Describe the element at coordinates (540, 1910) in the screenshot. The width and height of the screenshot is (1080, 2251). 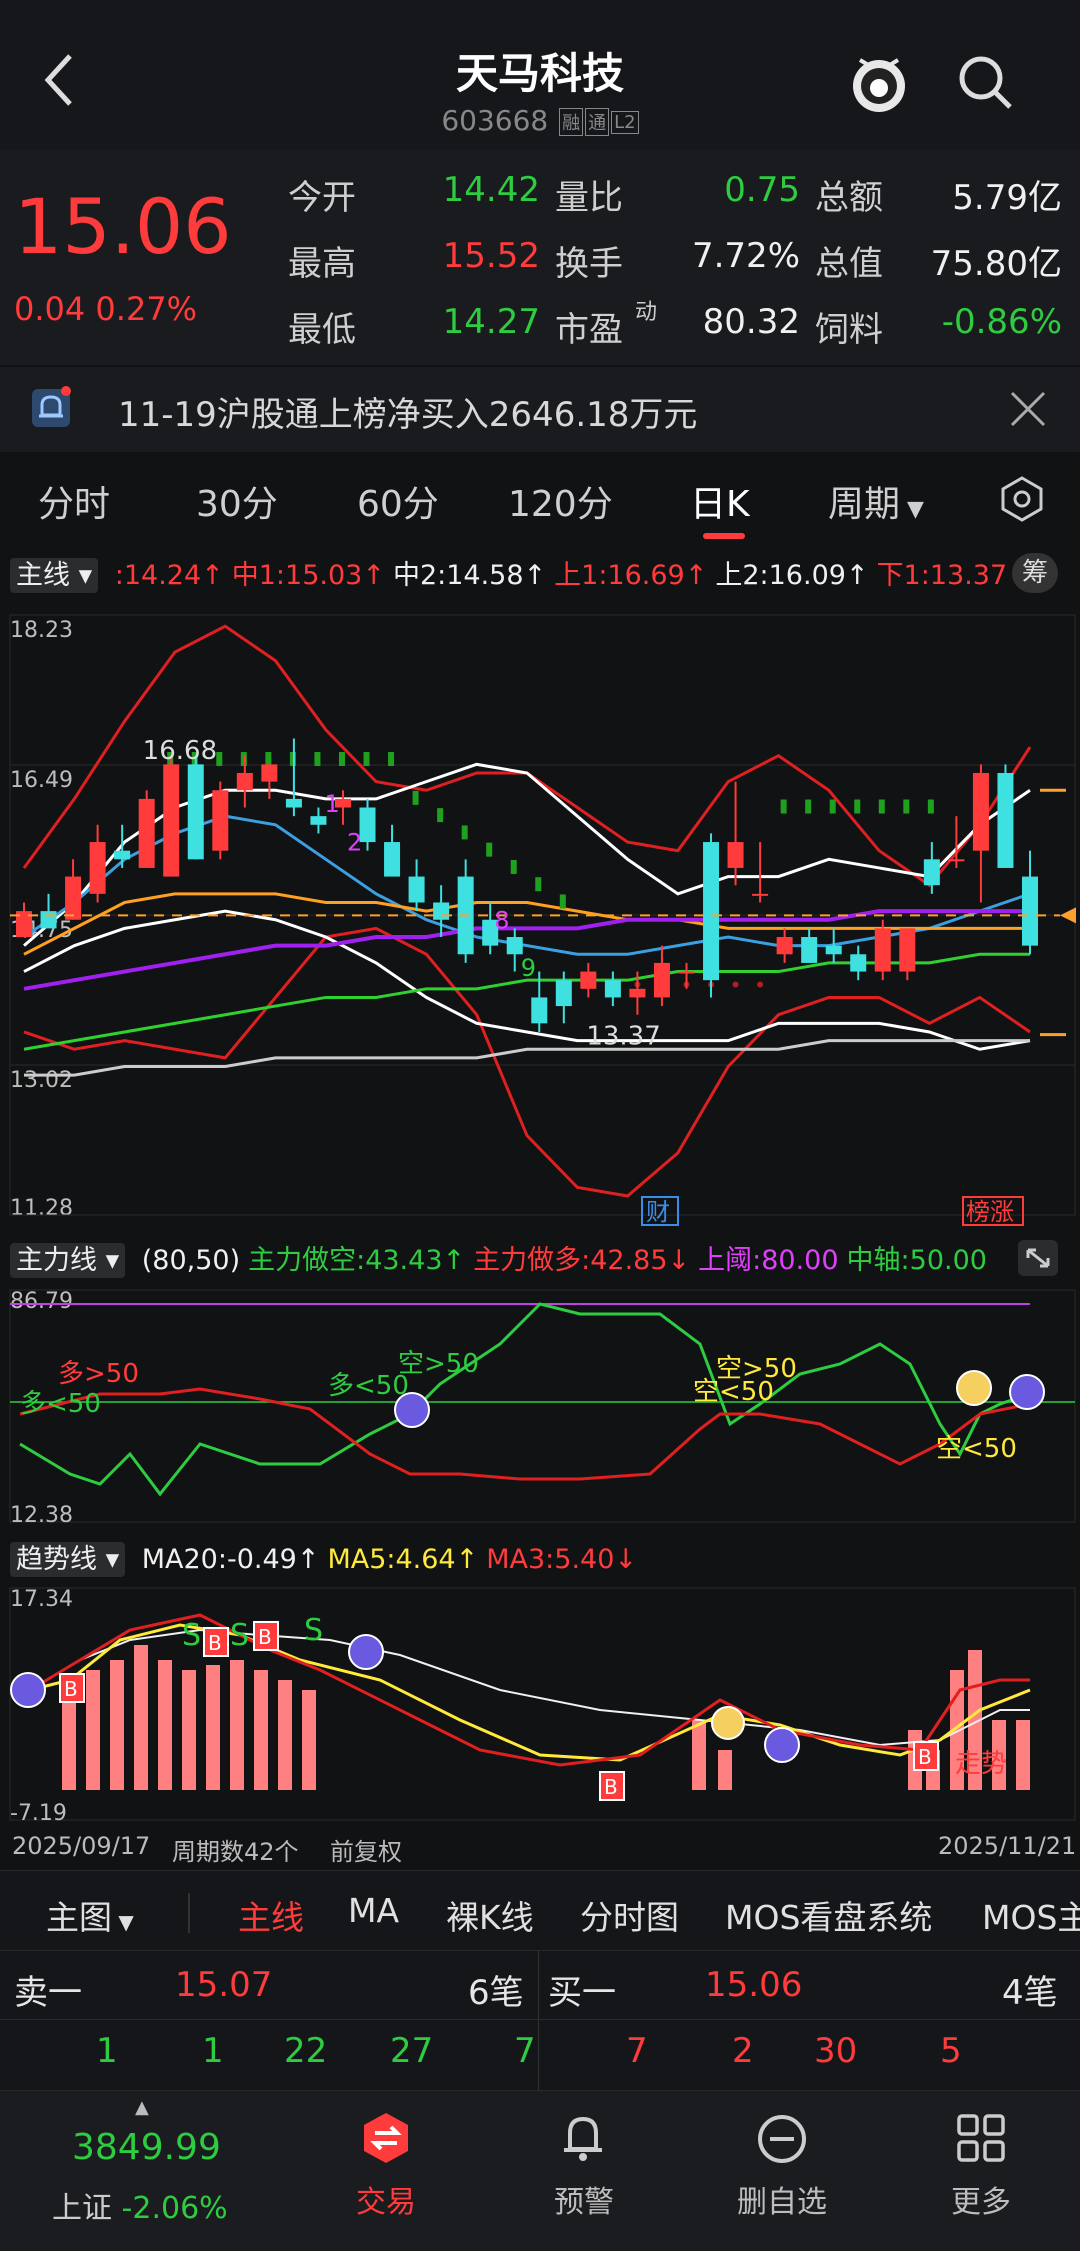
I see `indicator-tabs: 主图 ▼ 主线 MA 裸K线 分时图 MOS看盘系统 MOS主` at that location.